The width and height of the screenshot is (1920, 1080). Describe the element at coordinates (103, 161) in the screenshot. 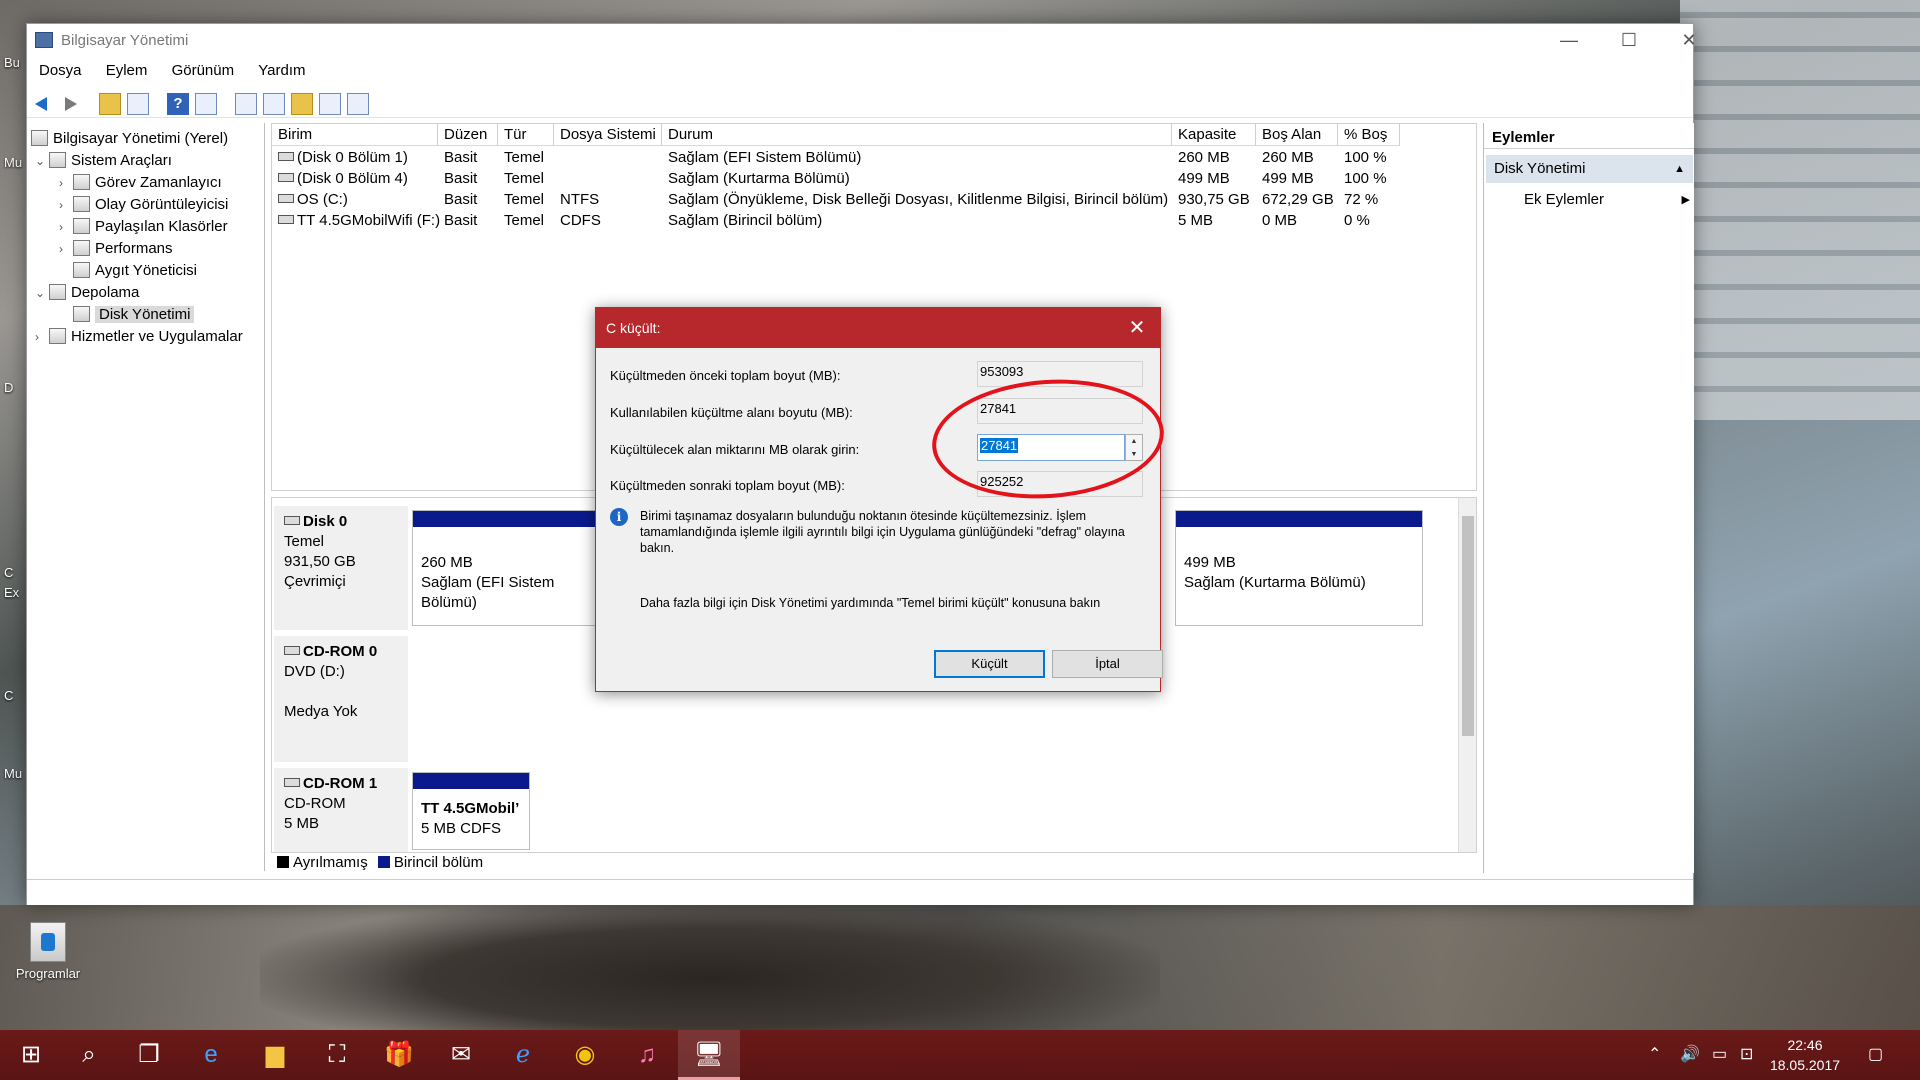

I see `tree-system-tools: ⌄ Sistem Araçları` at that location.